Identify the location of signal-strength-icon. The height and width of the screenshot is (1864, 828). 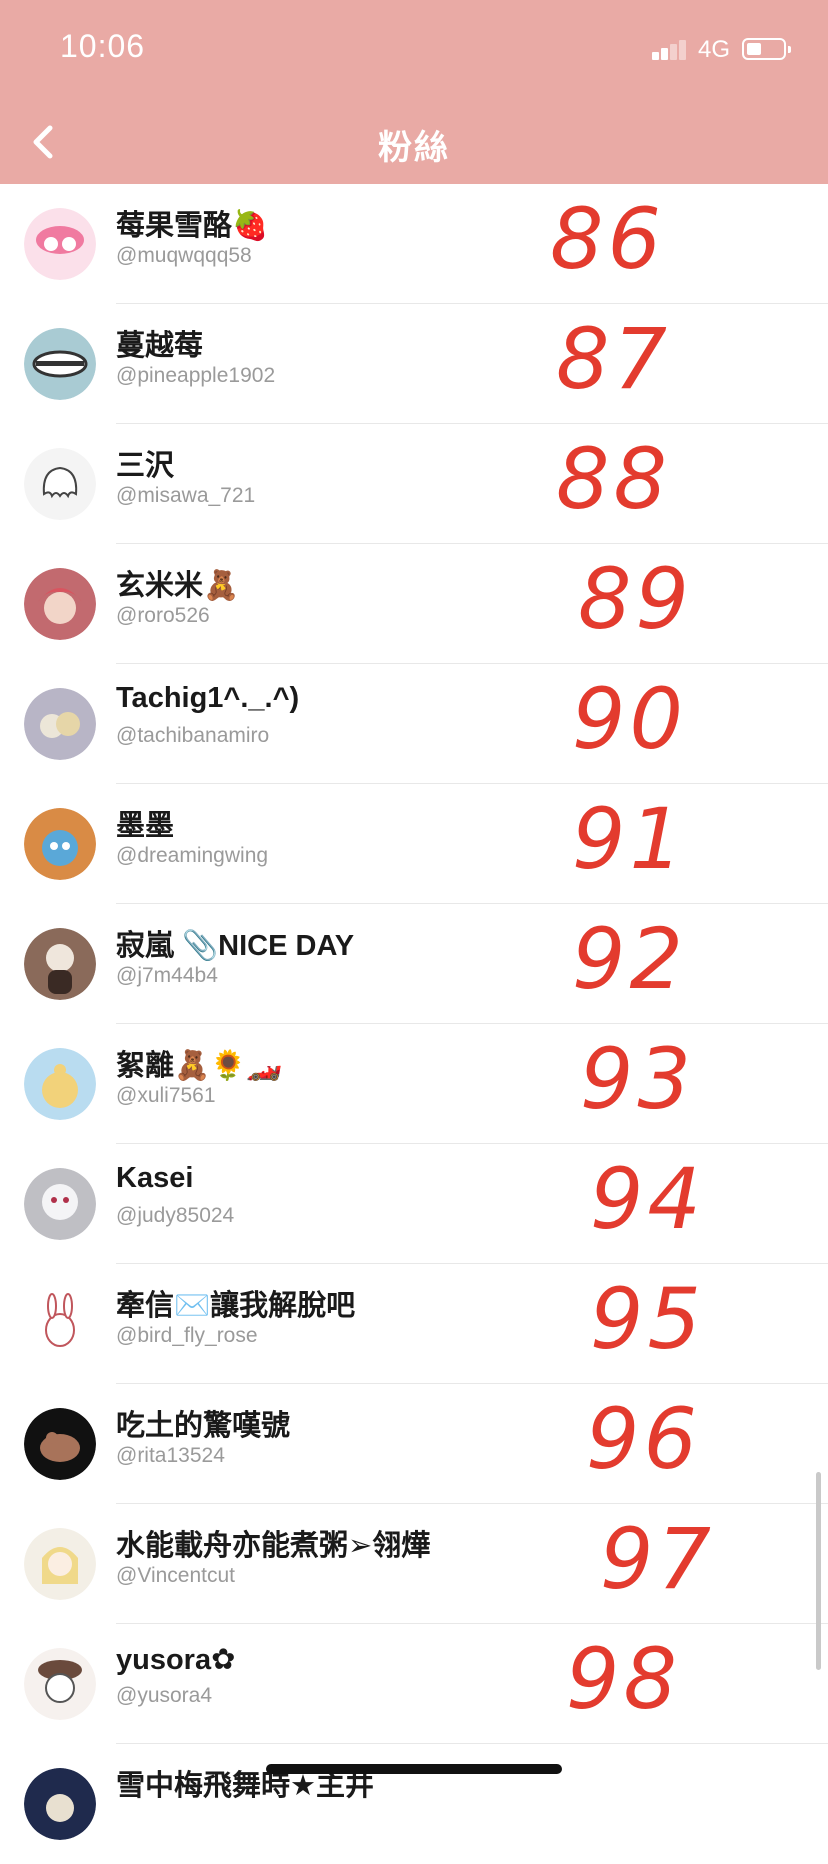
(669, 49).